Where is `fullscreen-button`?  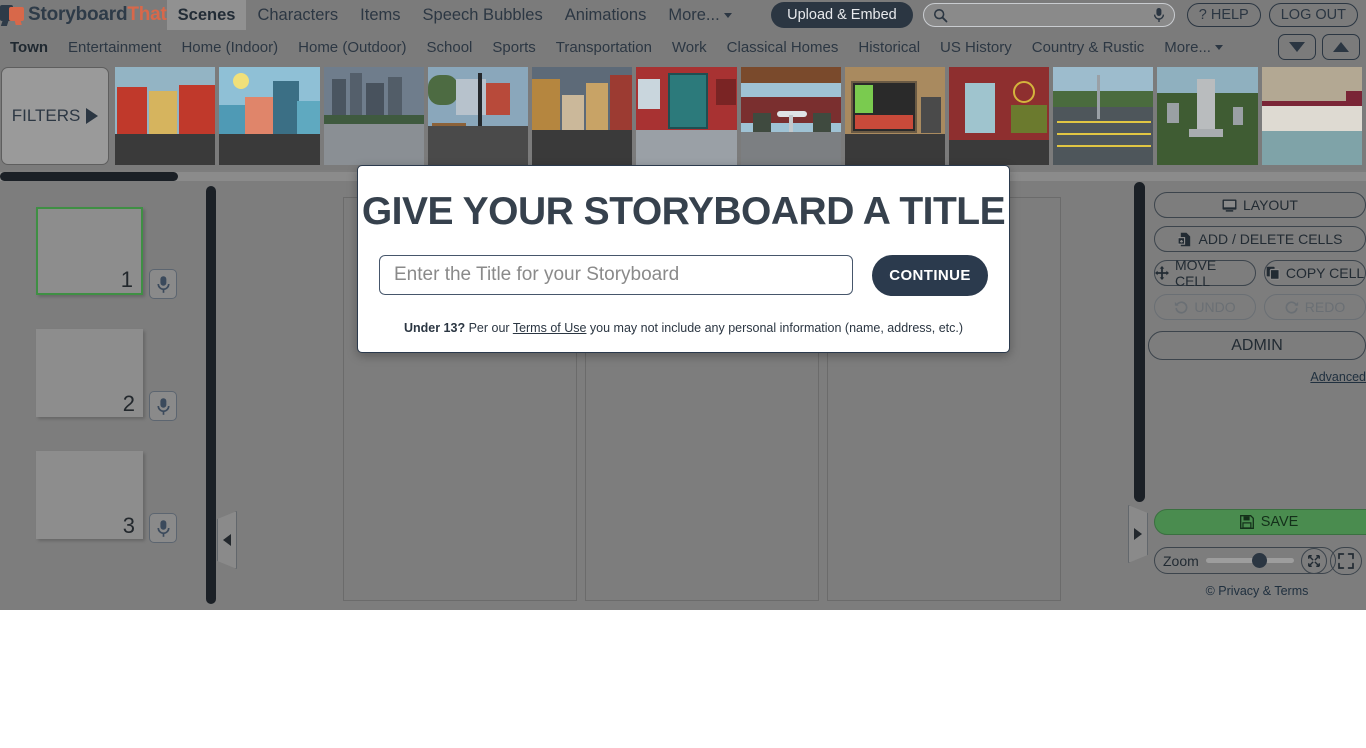
fullscreen-button is located at coordinates (1346, 561).